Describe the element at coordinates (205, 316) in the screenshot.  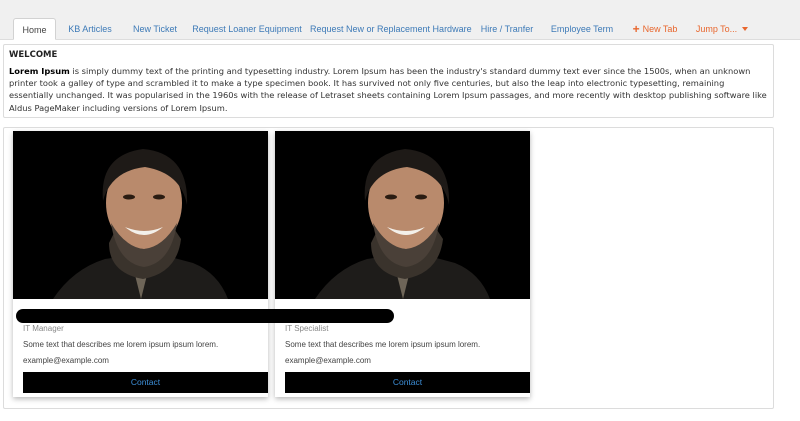
I see `redaction-bar` at that location.